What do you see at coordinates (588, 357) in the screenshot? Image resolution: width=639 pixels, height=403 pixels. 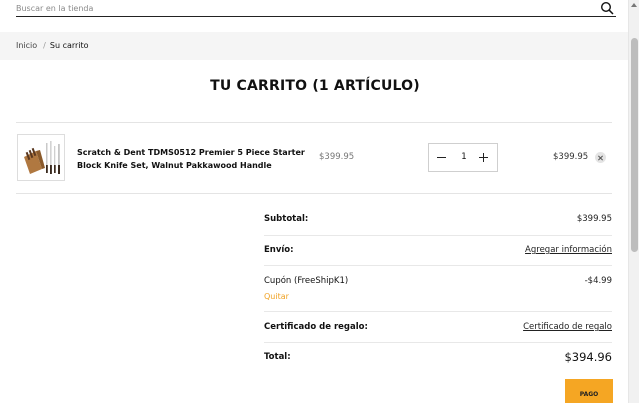 I see `total-value: $394.96` at bounding box center [588, 357].